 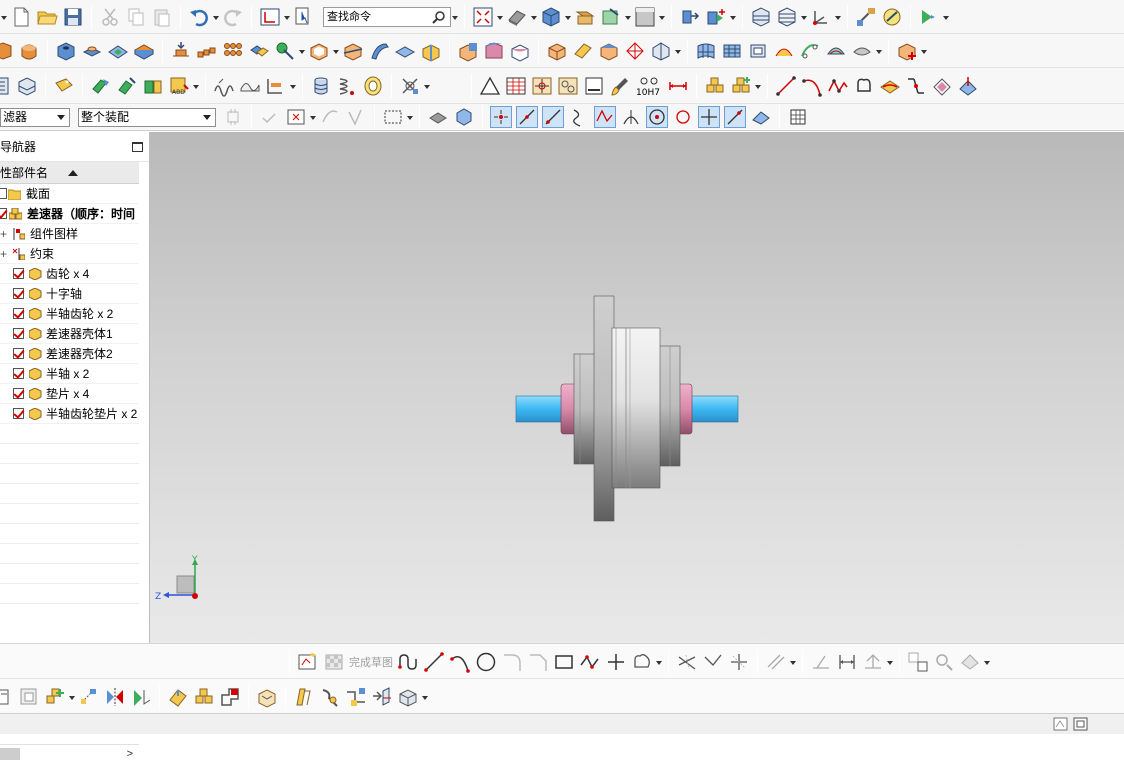 What do you see at coordinates (890, 86) in the screenshot?
I see `curve-on-surface-icon` at bounding box center [890, 86].